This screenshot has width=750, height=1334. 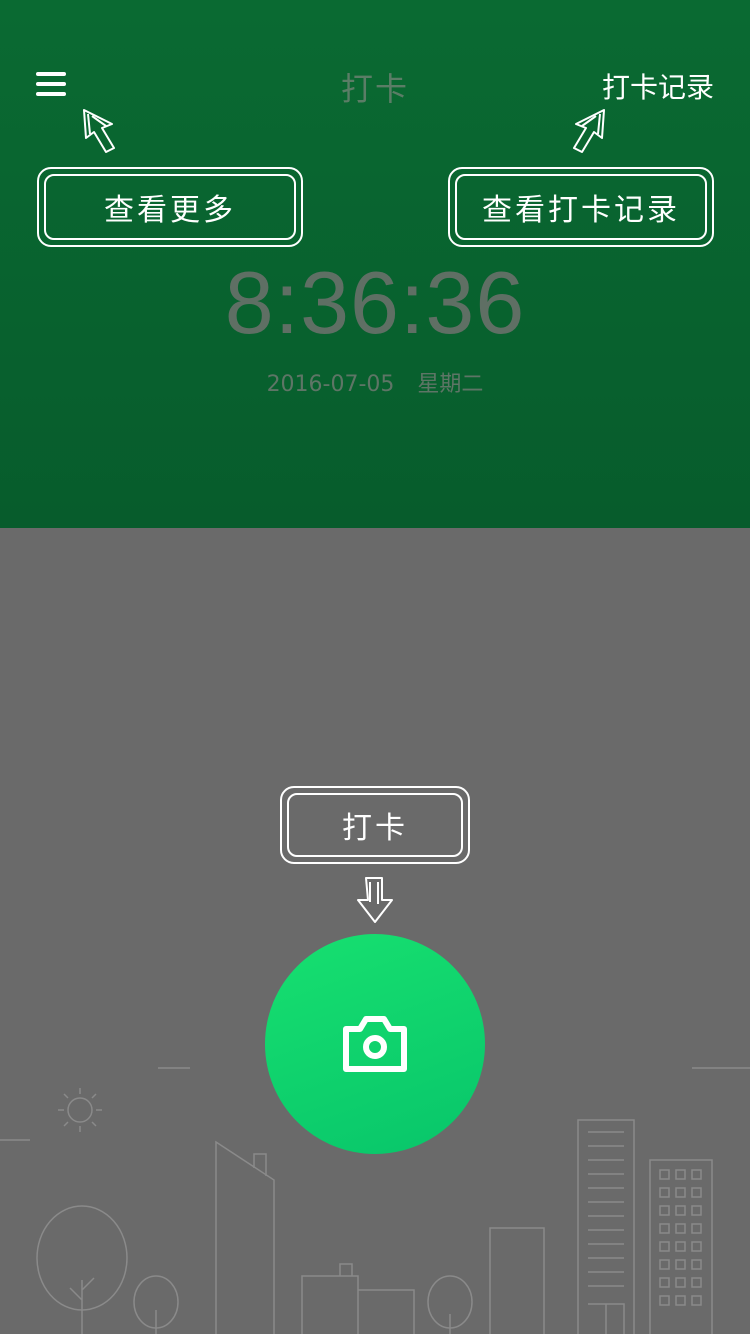 I want to click on date-line: 2016-07-05 星期二, so click(x=375, y=382).